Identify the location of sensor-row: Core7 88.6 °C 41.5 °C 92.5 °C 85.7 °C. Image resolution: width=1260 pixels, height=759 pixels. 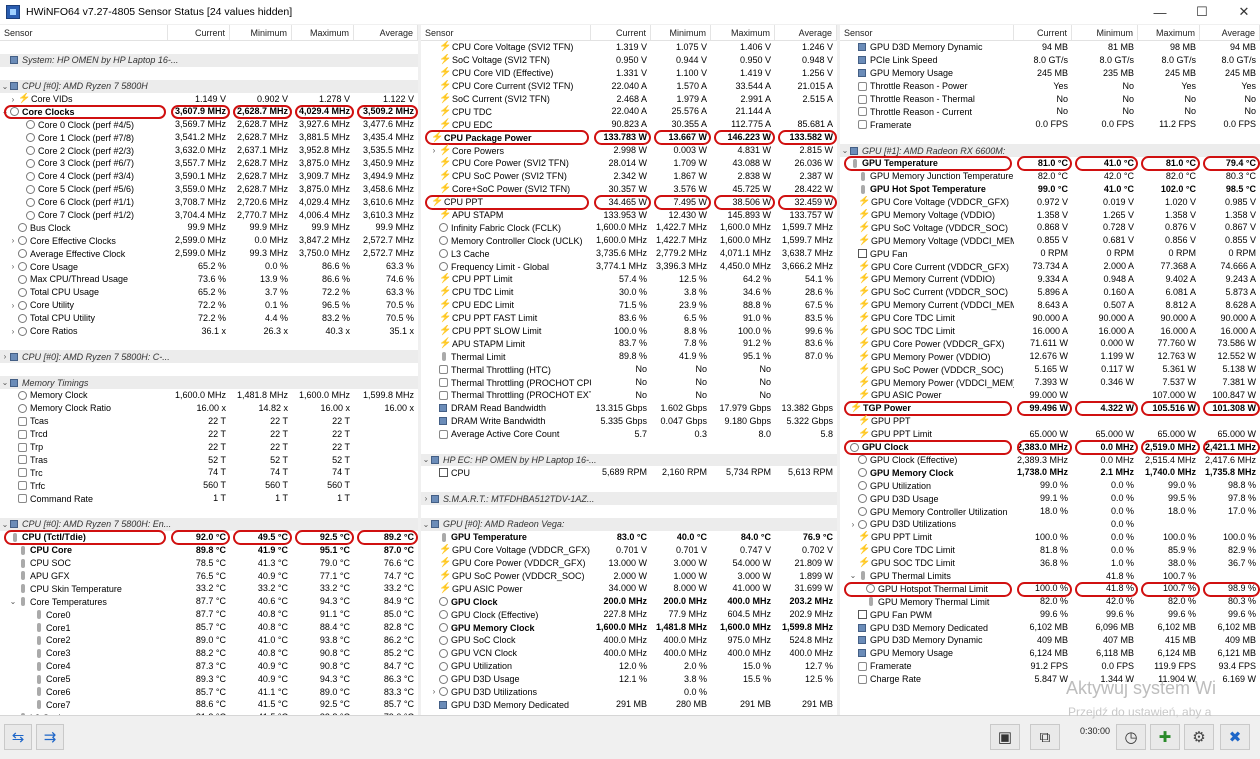
(209, 704).